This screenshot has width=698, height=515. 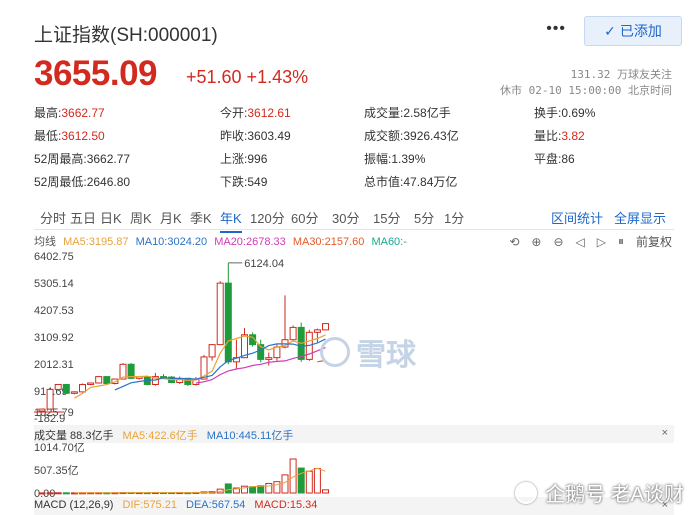 I want to click on stat-key: 52周最低:, so click(x=60, y=182).